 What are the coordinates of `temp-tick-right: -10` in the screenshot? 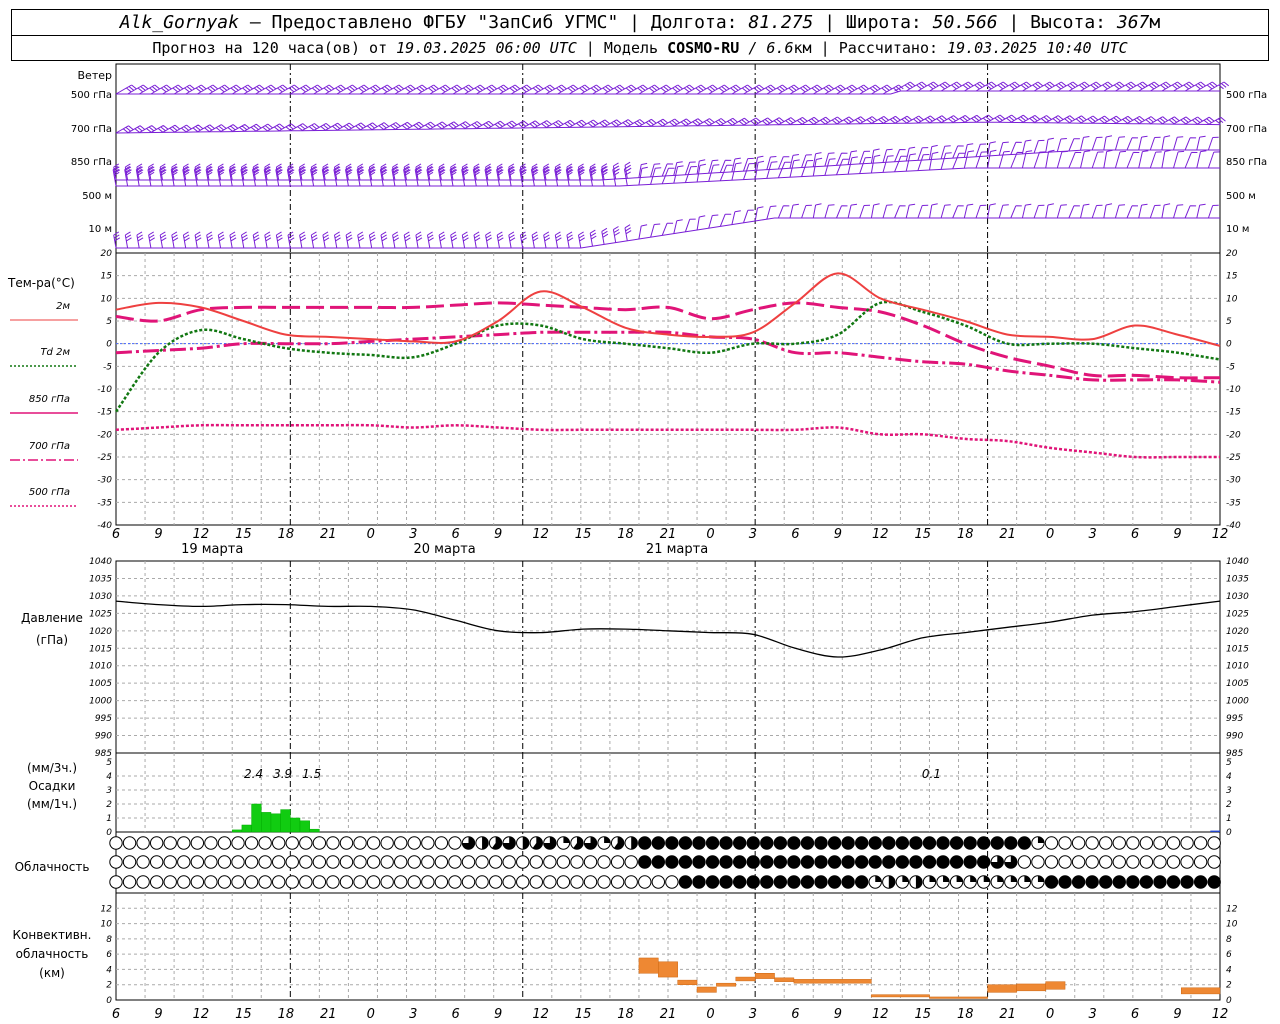 It's located at (1233, 390).